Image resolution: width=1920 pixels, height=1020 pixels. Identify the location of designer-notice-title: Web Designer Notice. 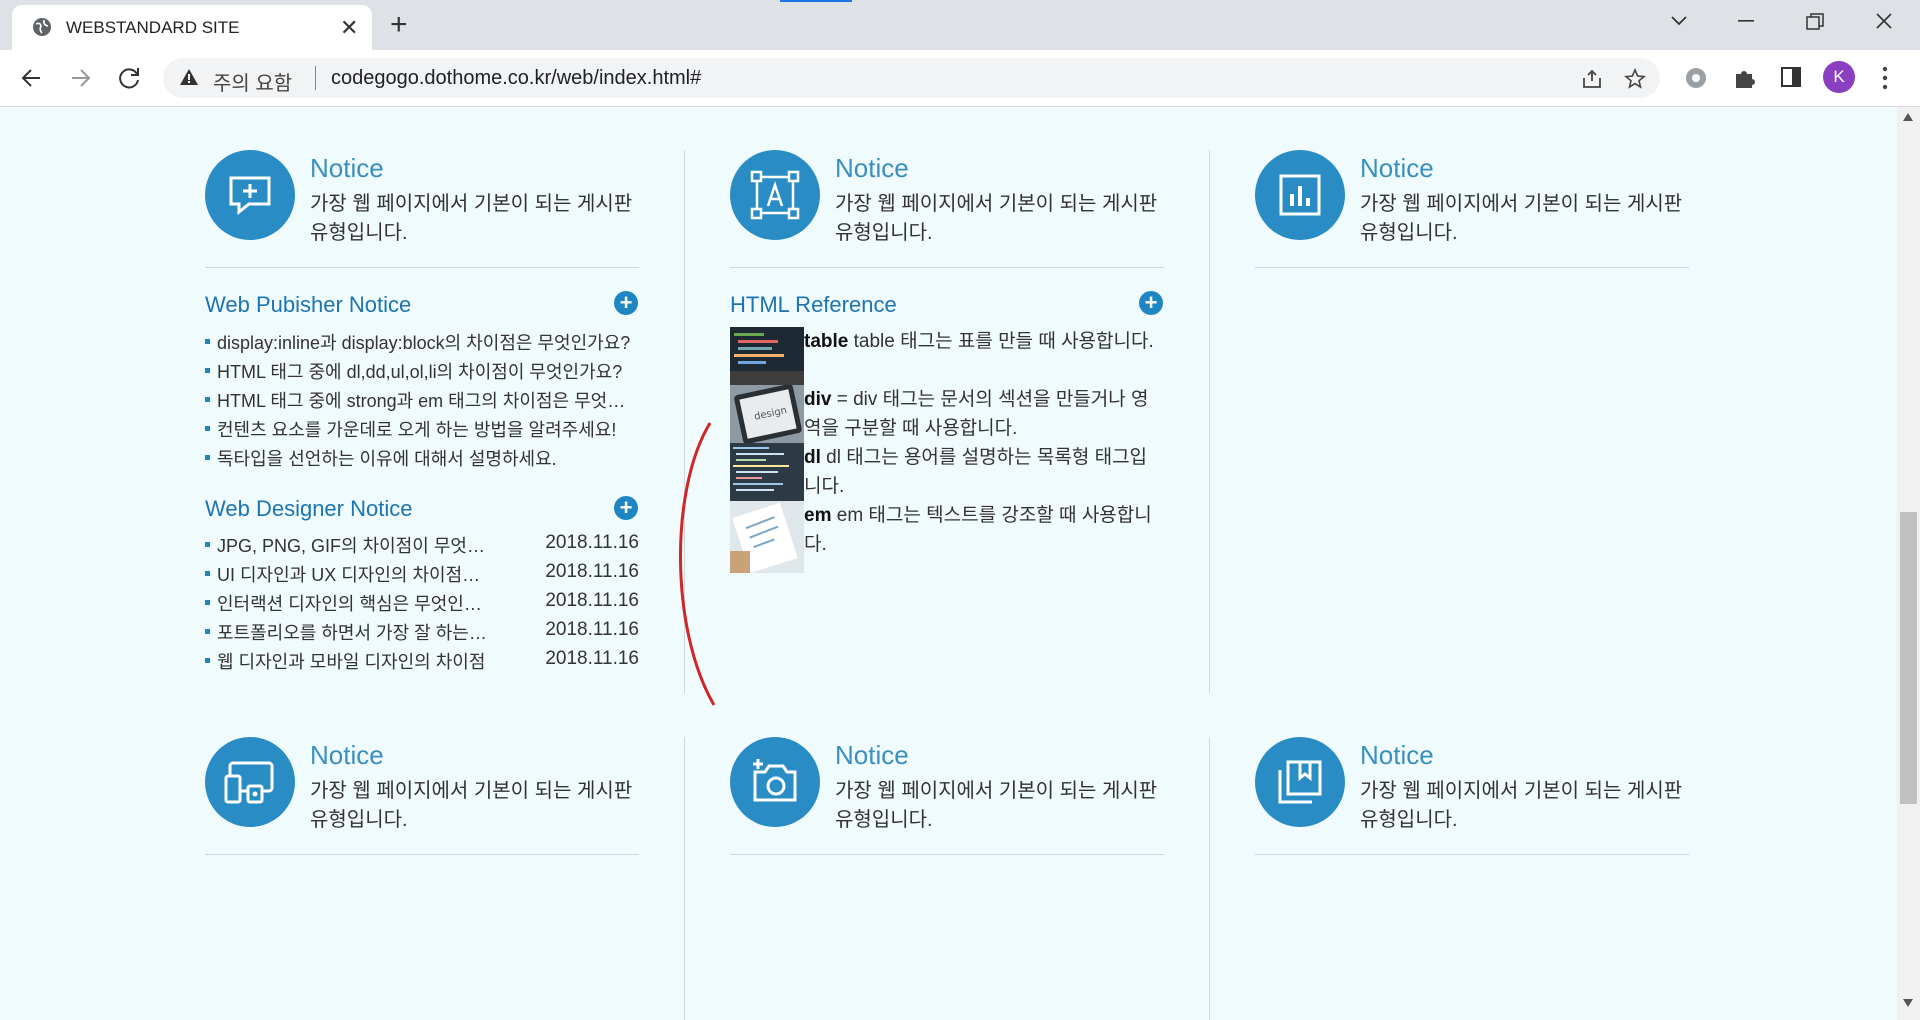
(308, 509).